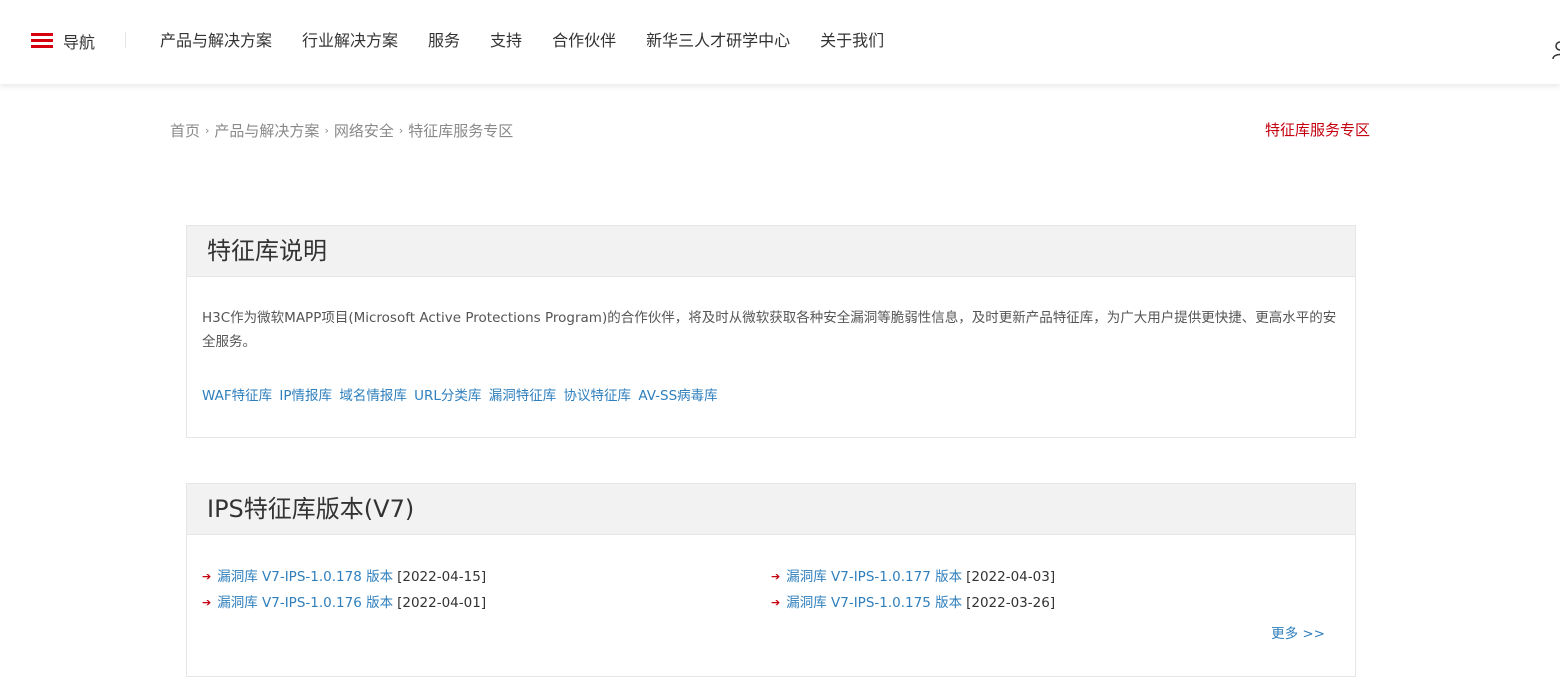 The image size is (1560, 691). Describe the element at coordinates (1011, 577) in the screenshot. I see `version-date: [2022-04-03]` at that location.